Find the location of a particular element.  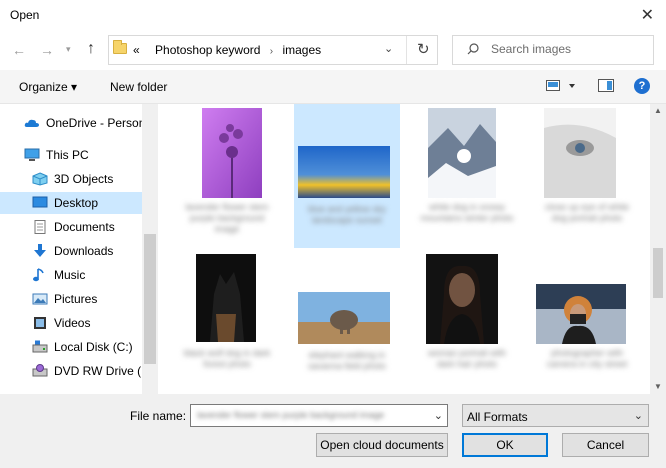

sidebar-item-this-pc: This PC is located at coordinates (71, 155).